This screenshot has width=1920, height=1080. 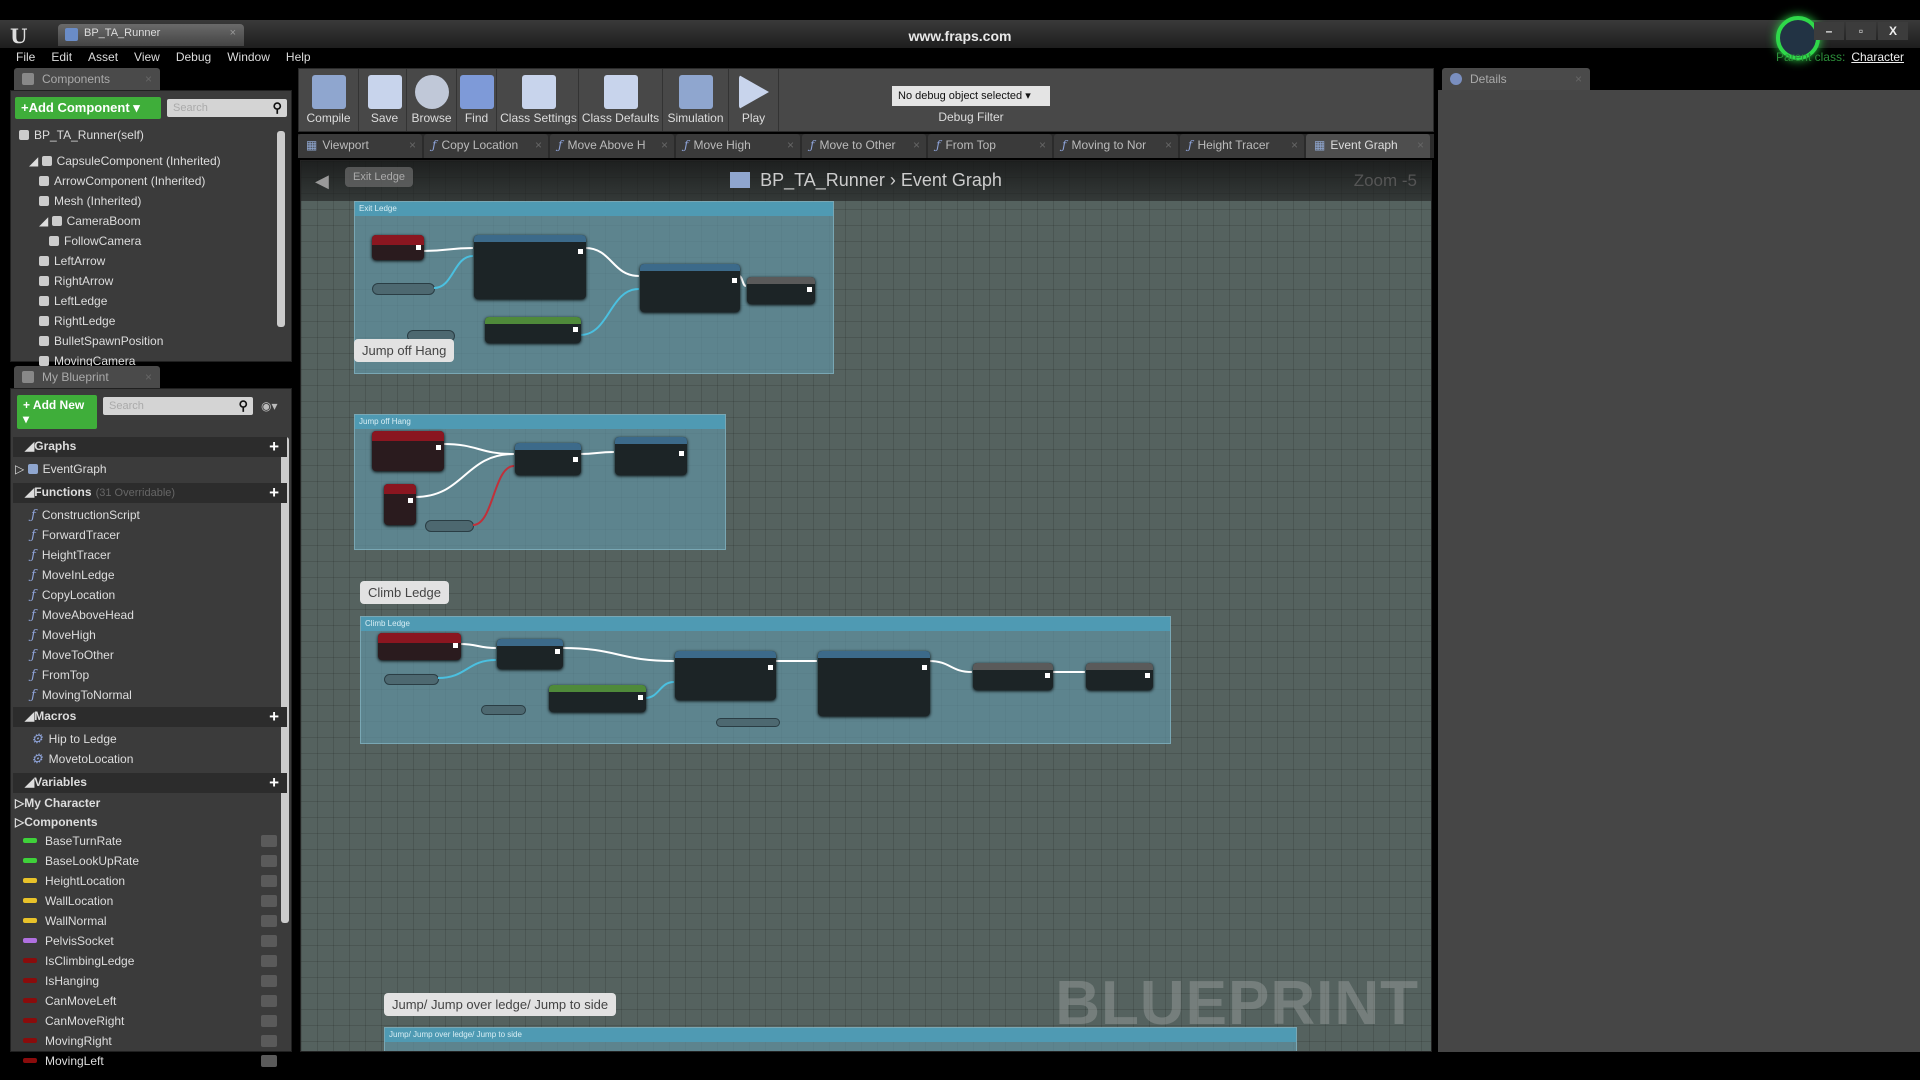 What do you see at coordinates (90, 221) in the screenshot?
I see `component-item: ◢ CameraBoom` at bounding box center [90, 221].